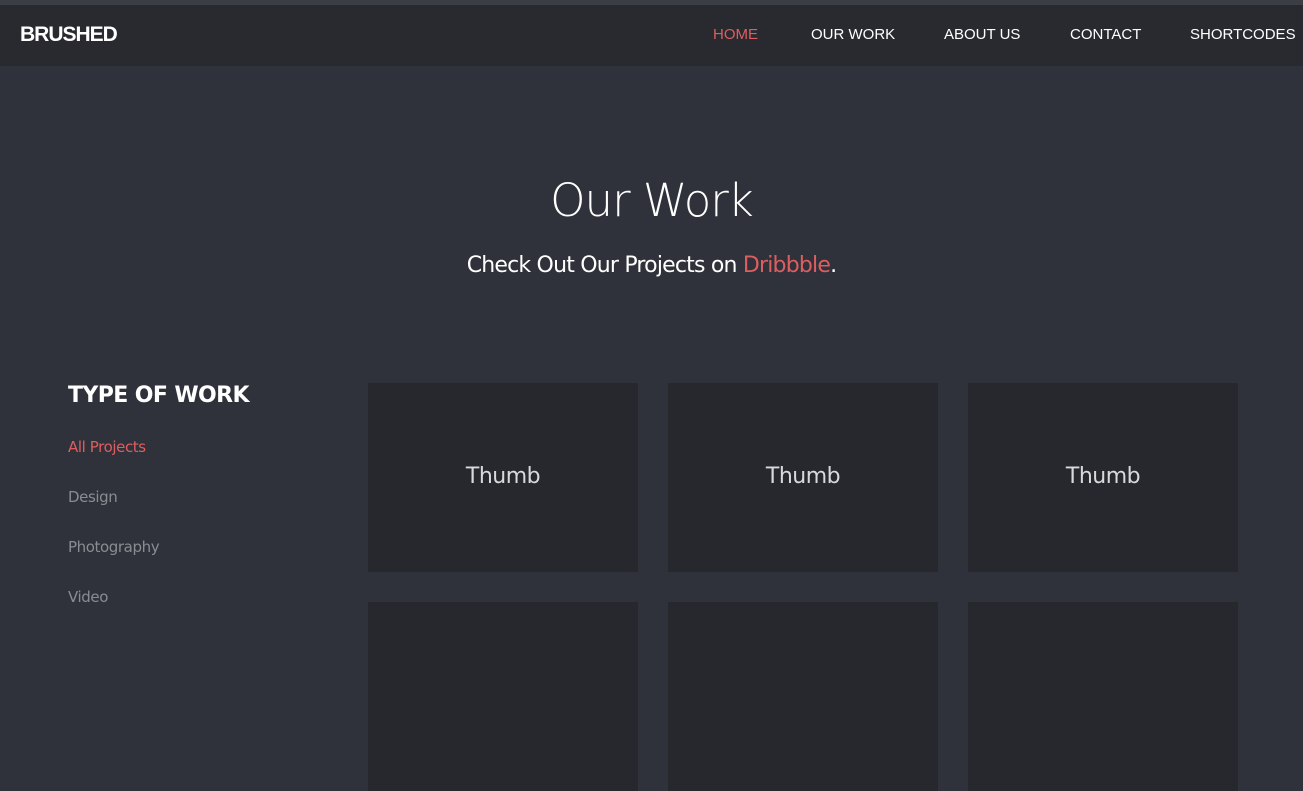  What do you see at coordinates (114, 547) in the screenshot?
I see `filter-photography: Photography` at bounding box center [114, 547].